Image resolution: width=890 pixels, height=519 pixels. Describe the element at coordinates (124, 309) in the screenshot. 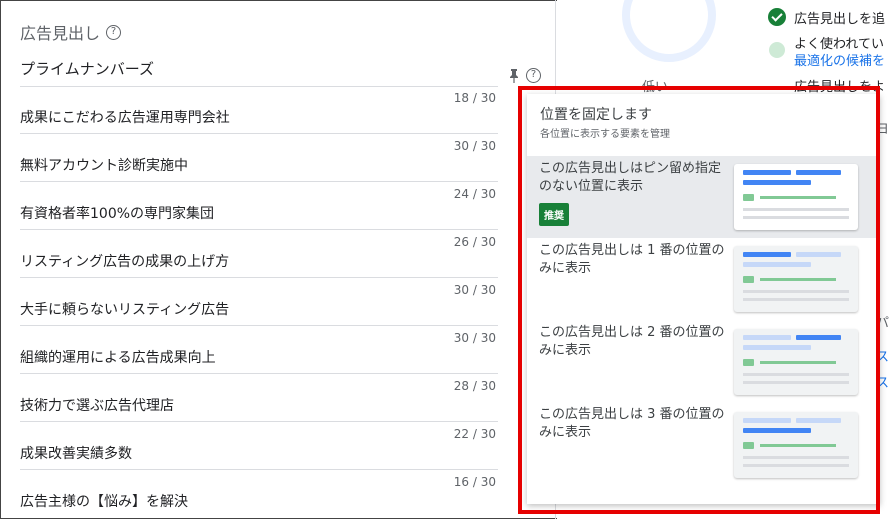

I see `headline-text: 大手に頼らないリスティング広告` at that location.